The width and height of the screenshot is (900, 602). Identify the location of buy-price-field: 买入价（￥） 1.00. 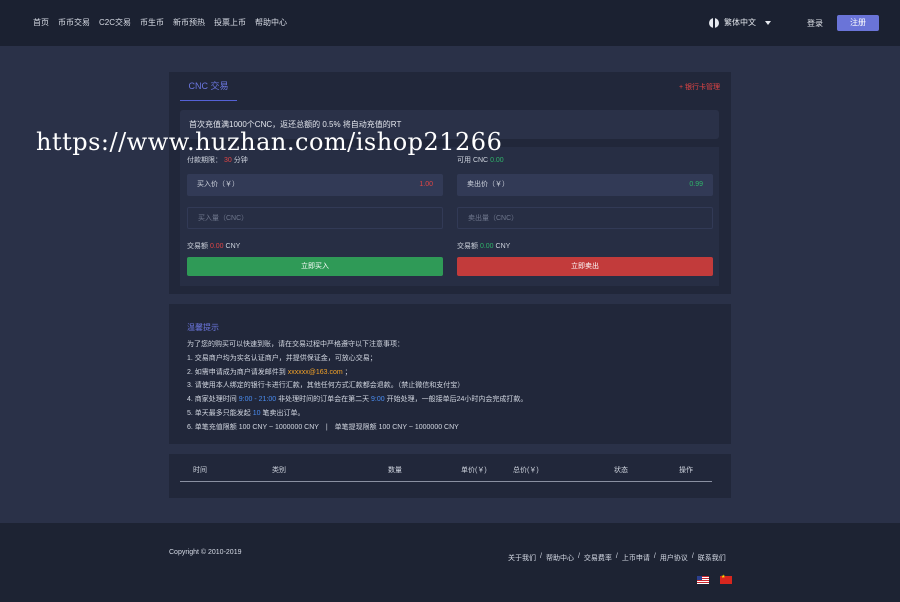
(315, 185).